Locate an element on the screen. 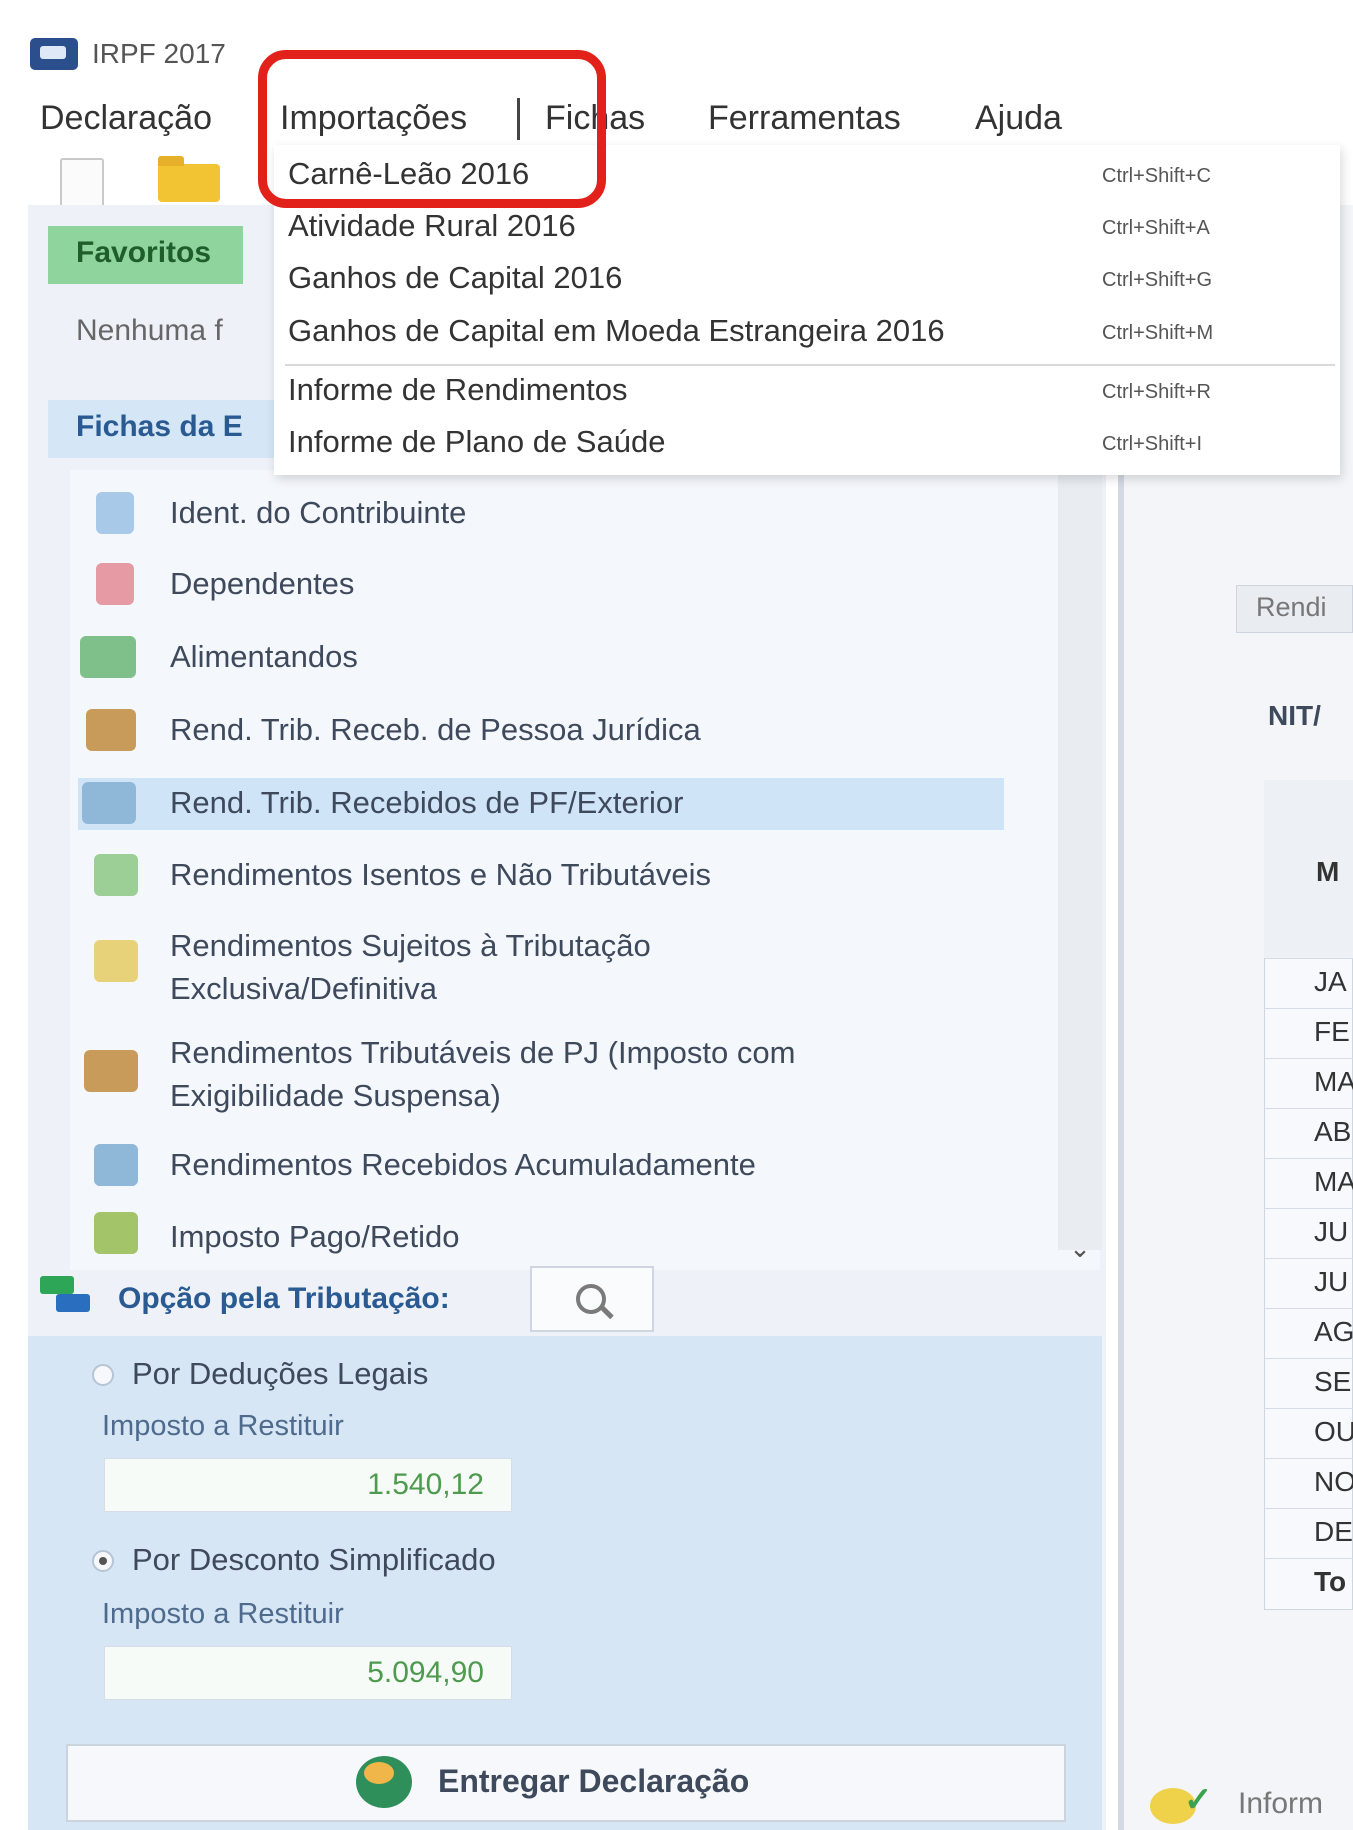  informe-button-label: Inform is located at coordinates (1280, 1804).